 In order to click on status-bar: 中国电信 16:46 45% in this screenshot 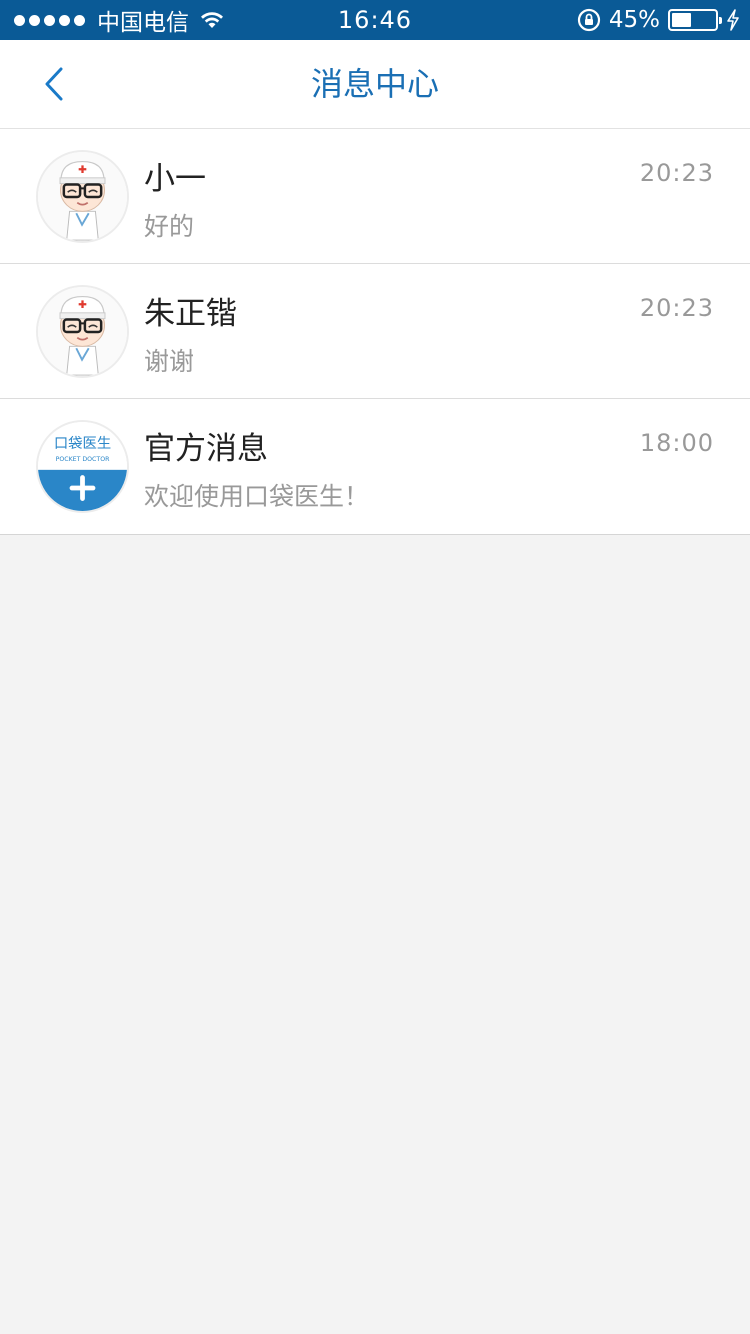, I will do `click(375, 20)`.